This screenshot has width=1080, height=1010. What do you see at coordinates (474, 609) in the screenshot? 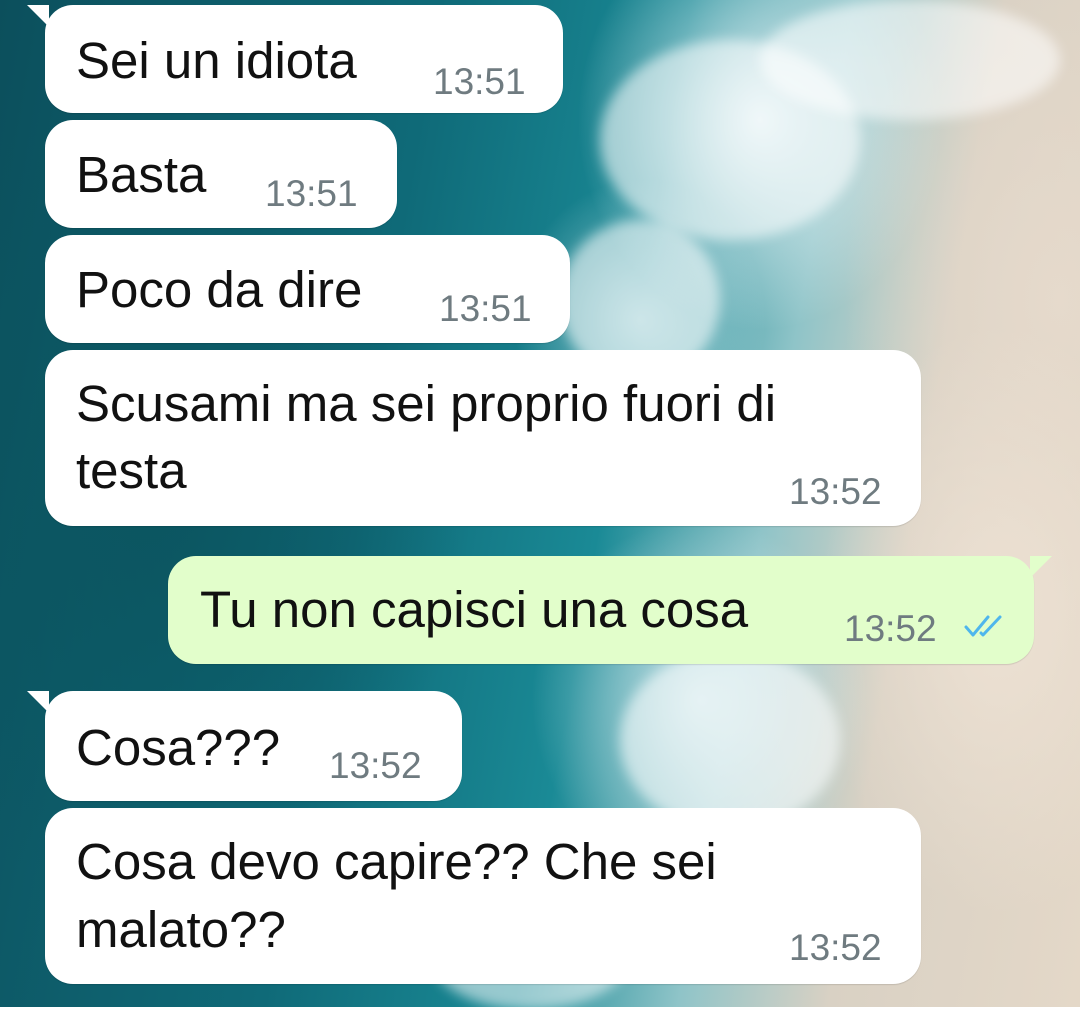
I see `message-text: Tu non capisci una cosa` at bounding box center [474, 609].